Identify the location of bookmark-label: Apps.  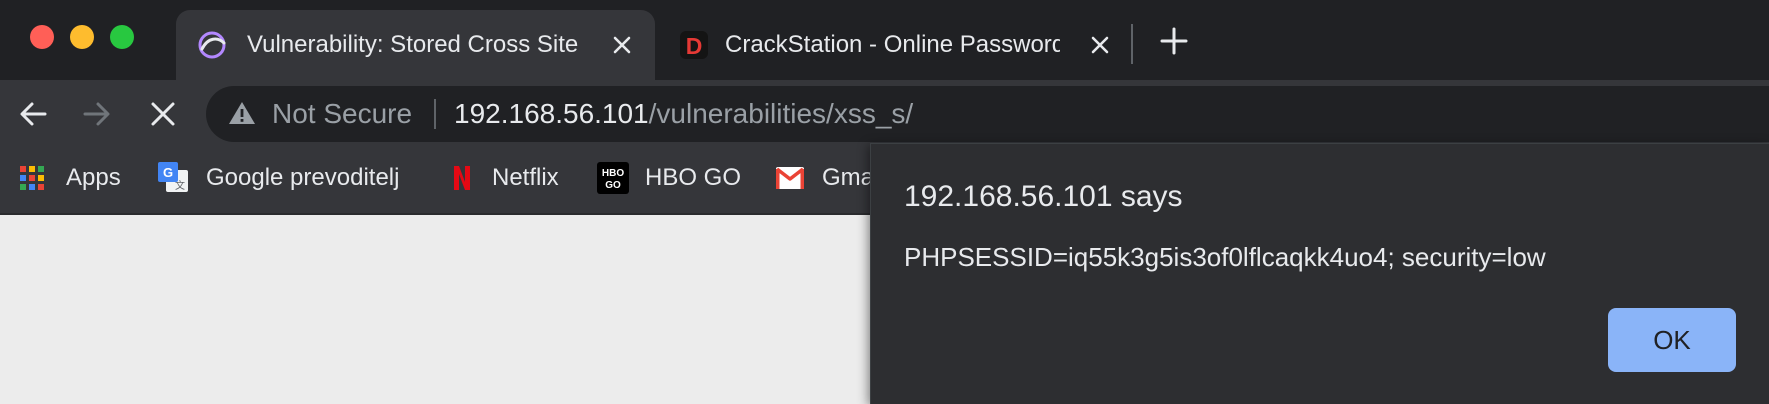
(93, 177).